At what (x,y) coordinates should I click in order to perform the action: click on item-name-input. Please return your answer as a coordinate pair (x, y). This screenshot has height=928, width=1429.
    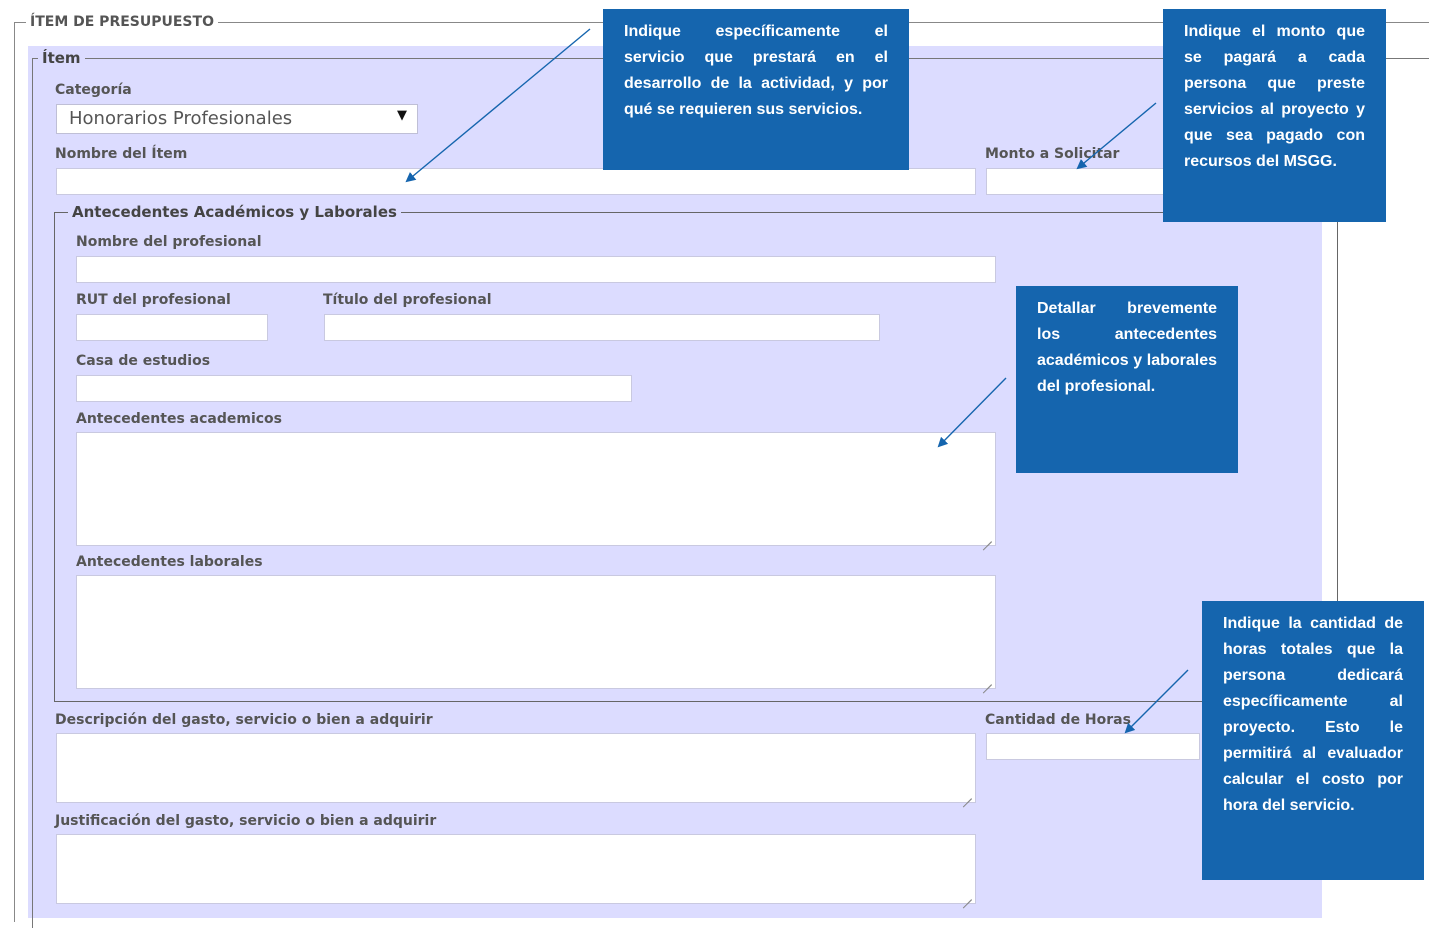
    Looking at the image, I should click on (516, 181).